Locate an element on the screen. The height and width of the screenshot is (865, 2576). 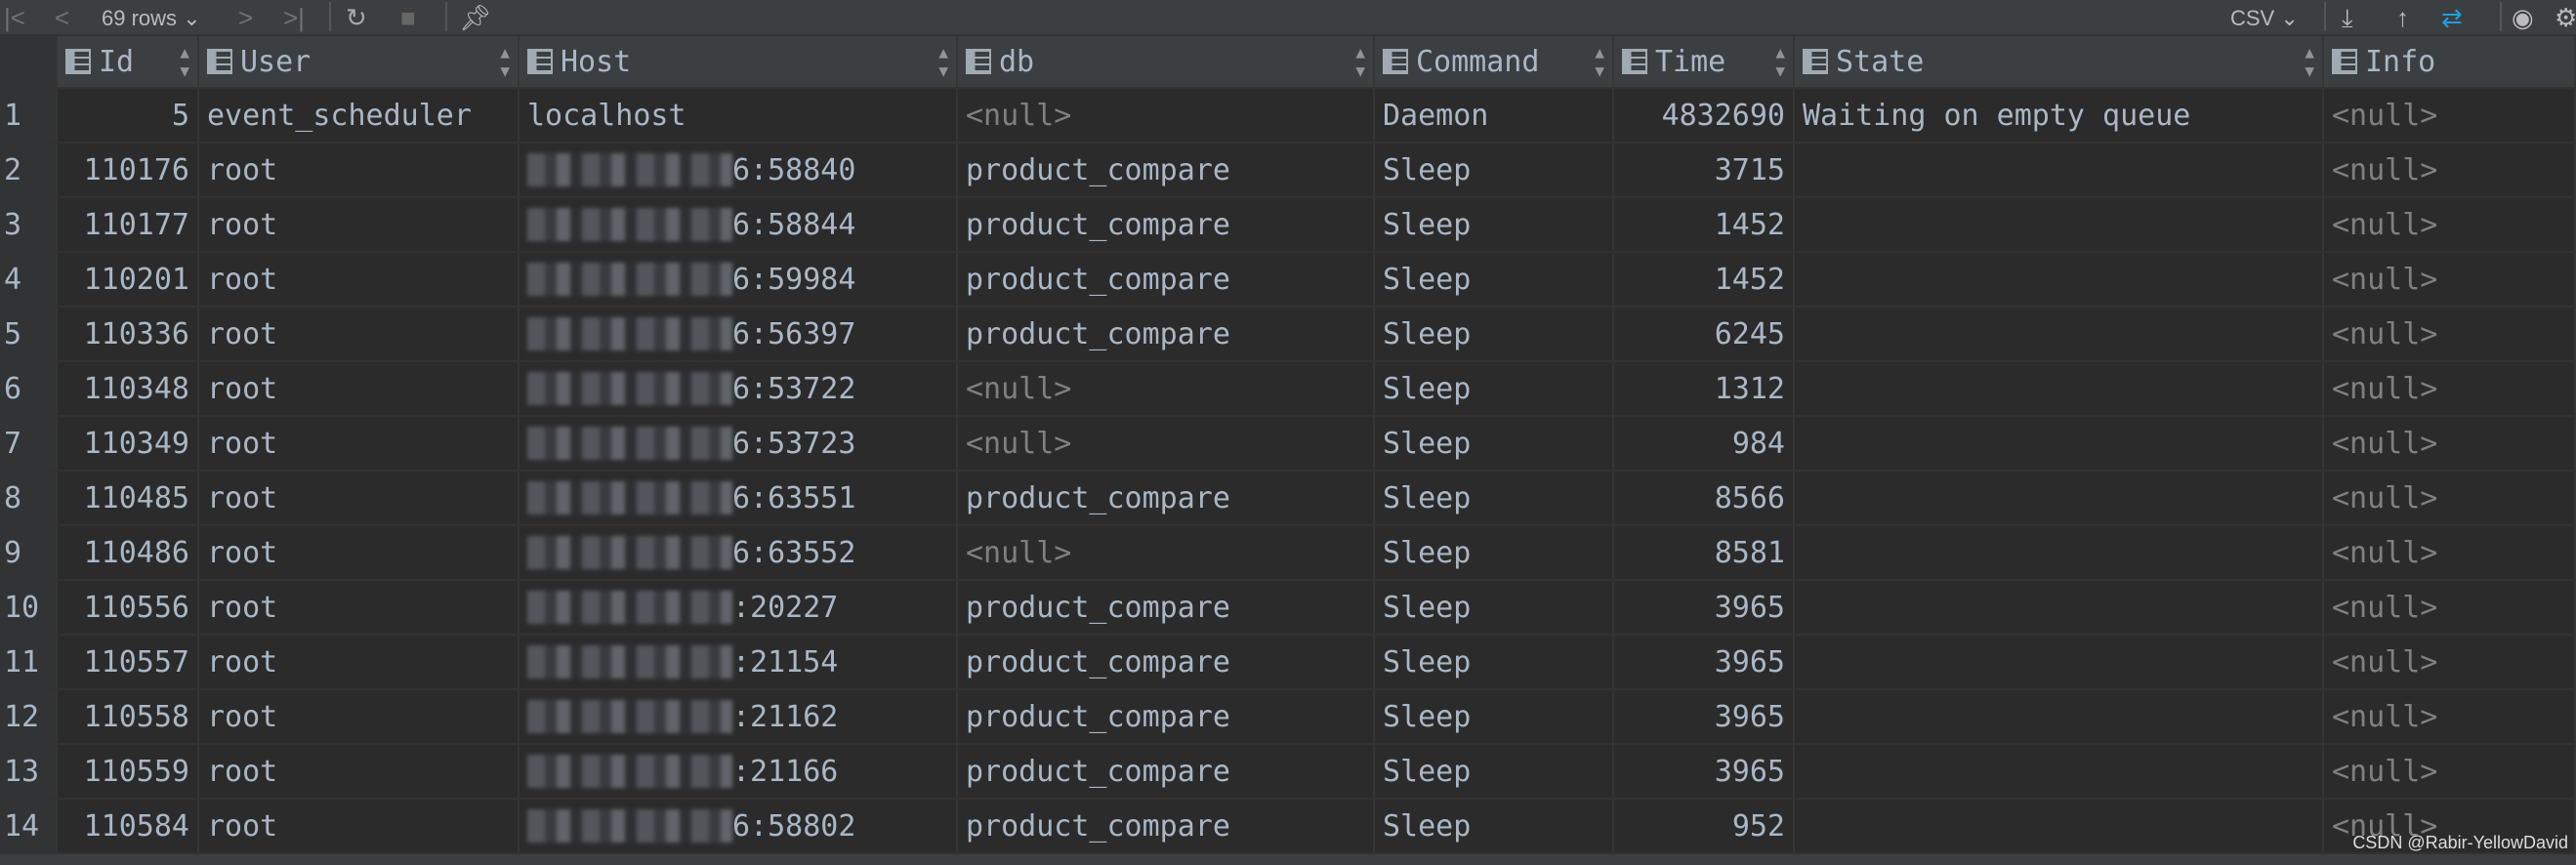
column-header-info: Info is located at coordinates (2450, 61).